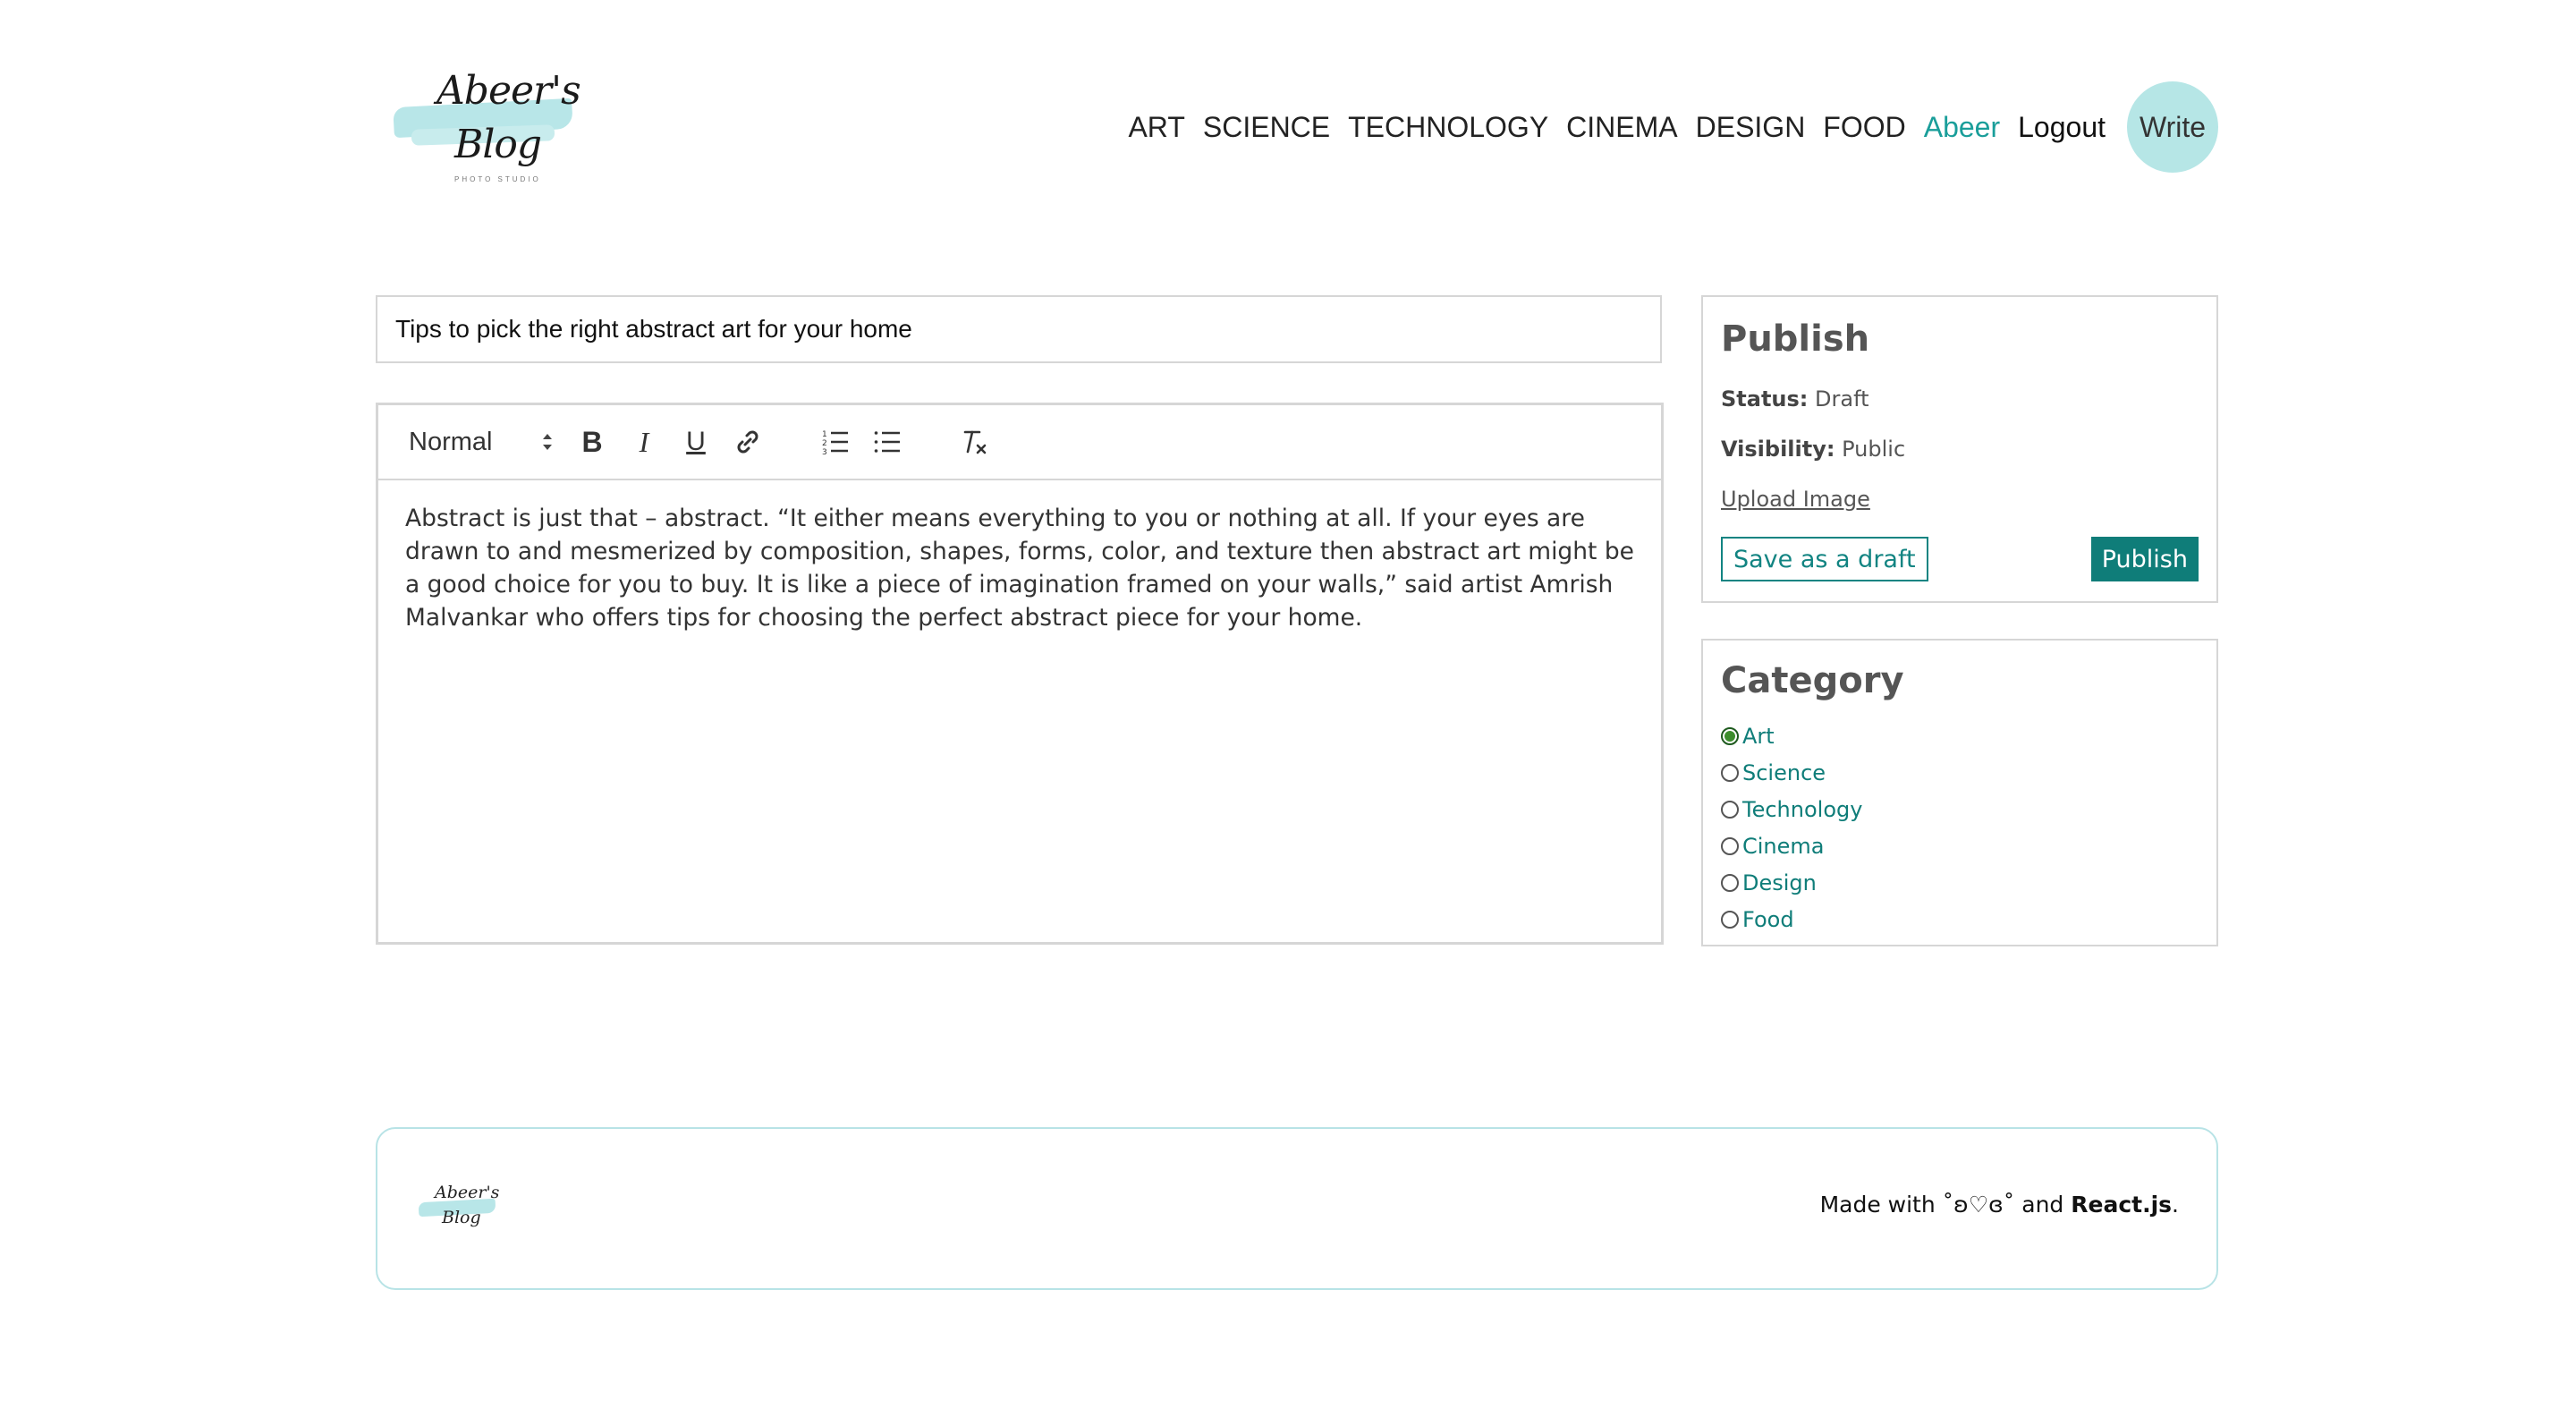 Image resolution: width=2576 pixels, height=1417 pixels. Describe the element at coordinates (644, 442) in the screenshot. I see `italic-icon: I` at that location.